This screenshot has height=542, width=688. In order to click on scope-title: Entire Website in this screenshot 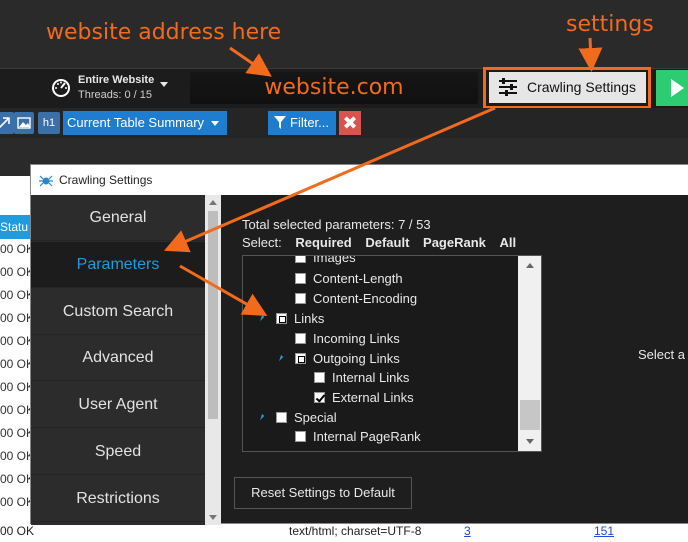, I will do `click(116, 80)`.